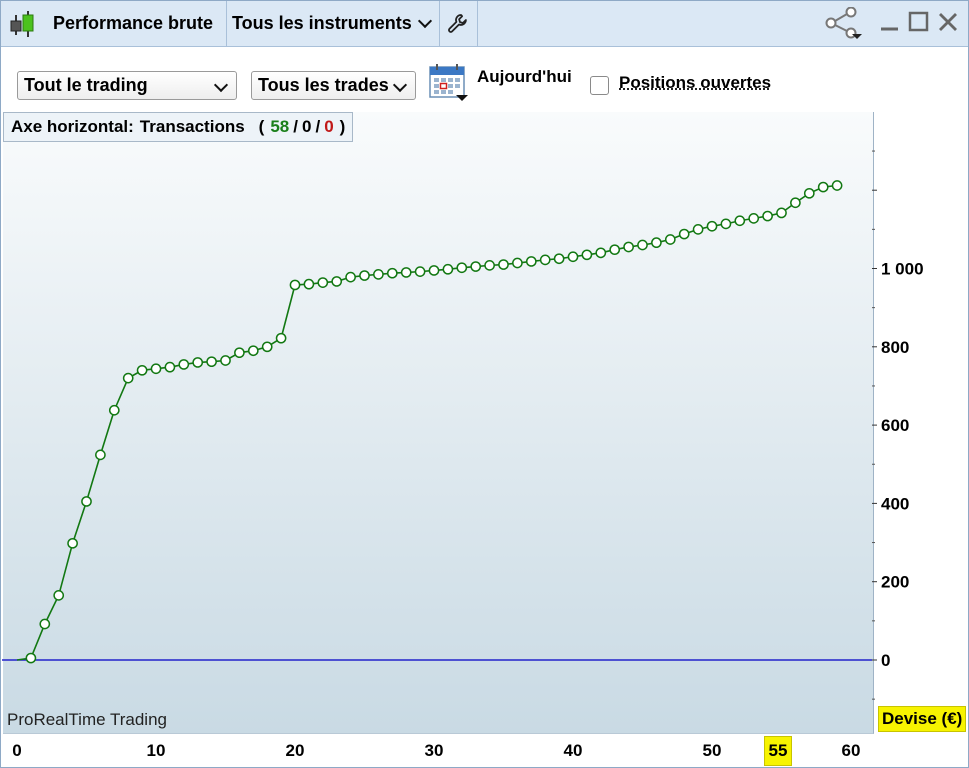 This screenshot has width=969, height=768. Describe the element at coordinates (329, 126) in the screenshot. I see `trade-count-red: 0` at that location.